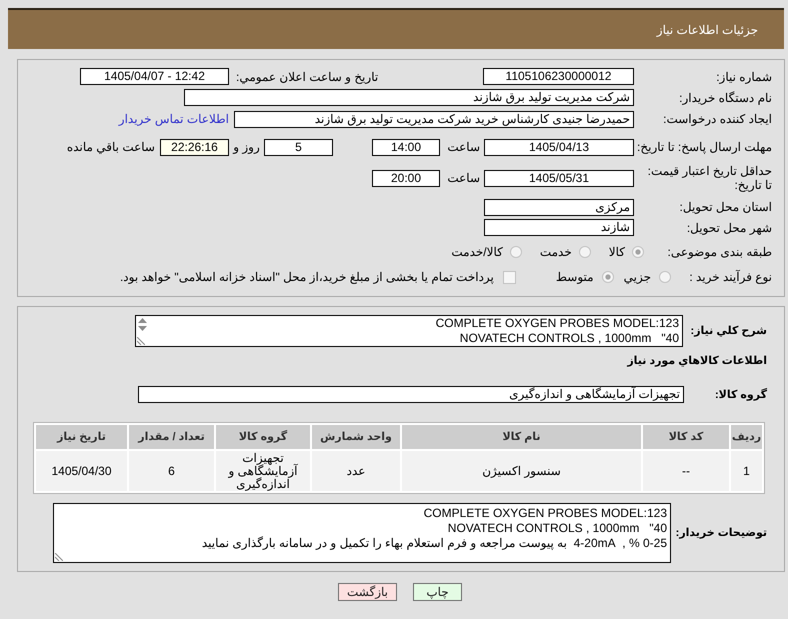 The width and height of the screenshot is (788, 619). What do you see at coordinates (356, 437) in the screenshot?
I see `table-header-cell: واحد شمارش` at bounding box center [356, 437].